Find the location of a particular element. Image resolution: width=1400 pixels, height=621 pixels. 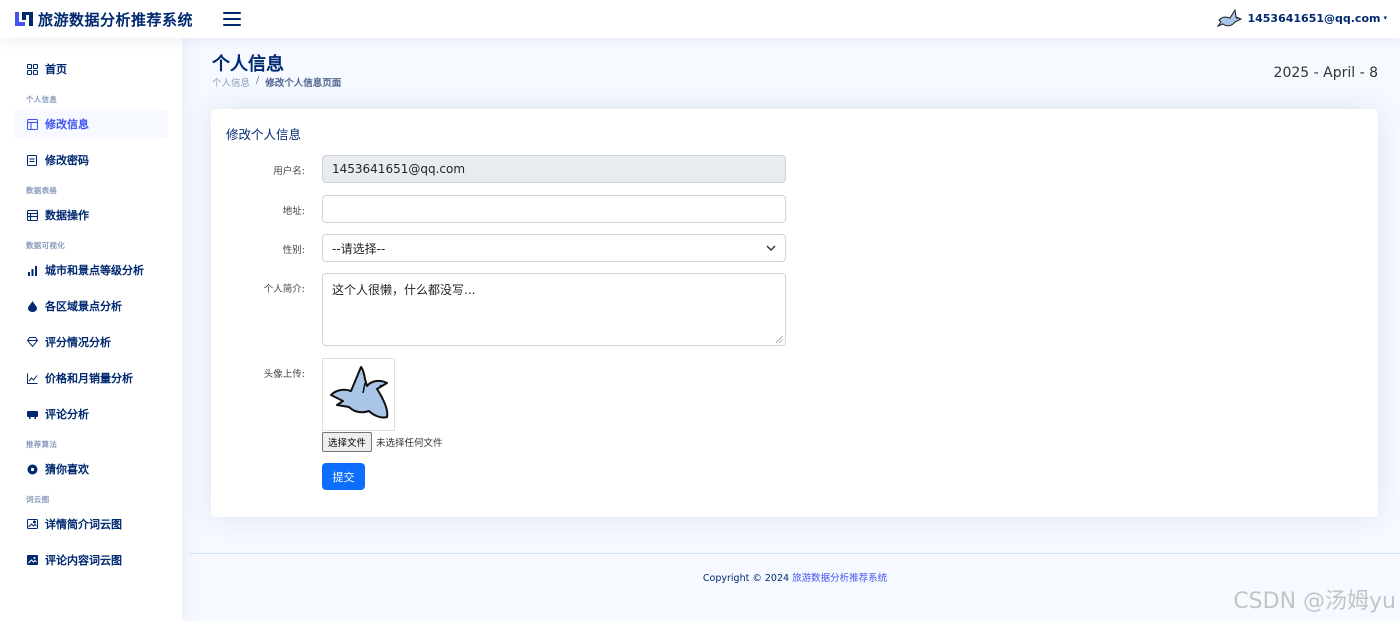

top-header: 旅游数据分析推荐系统 1453641651@qq.com ▾ is located at coordinates (700, 19).